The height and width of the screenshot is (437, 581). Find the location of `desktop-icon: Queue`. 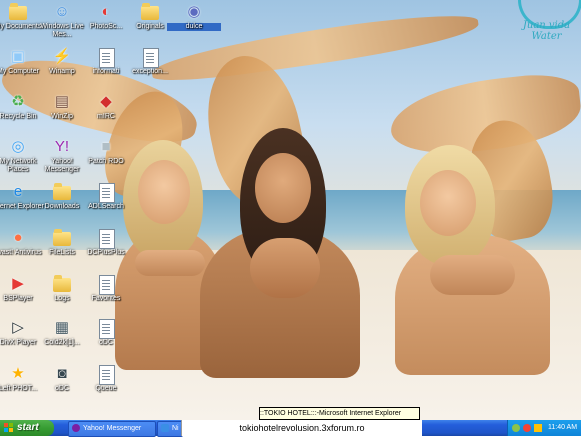

desktop-icon: Queue is located at coordinates (106, 378).